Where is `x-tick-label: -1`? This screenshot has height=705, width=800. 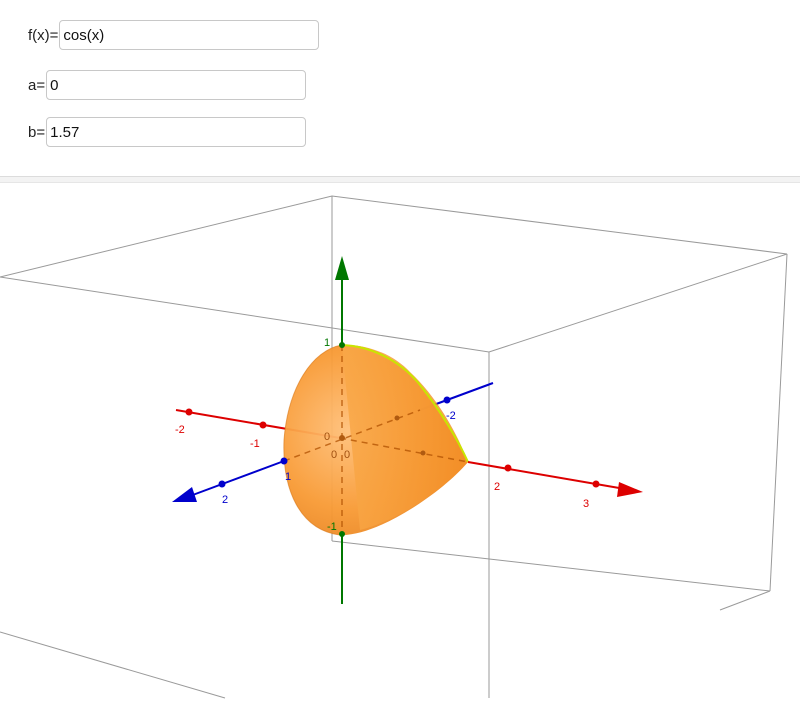
x-tick-label: -1 is located at coordinates (255, 444).